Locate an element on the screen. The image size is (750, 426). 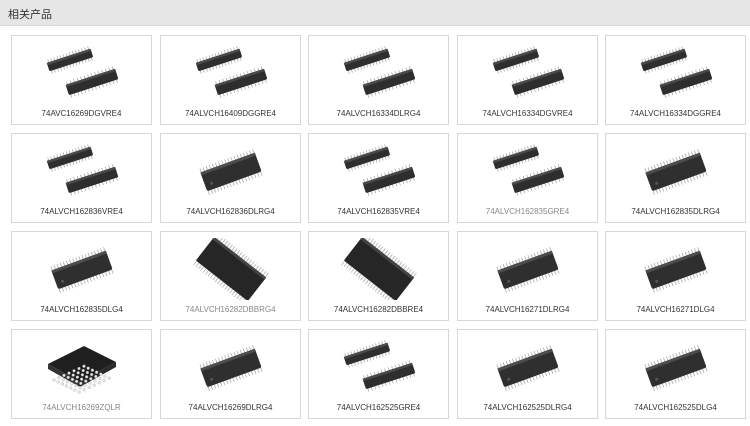
product-card: 74ALVCH162835VRE4 is located at coordinates (378, 178).